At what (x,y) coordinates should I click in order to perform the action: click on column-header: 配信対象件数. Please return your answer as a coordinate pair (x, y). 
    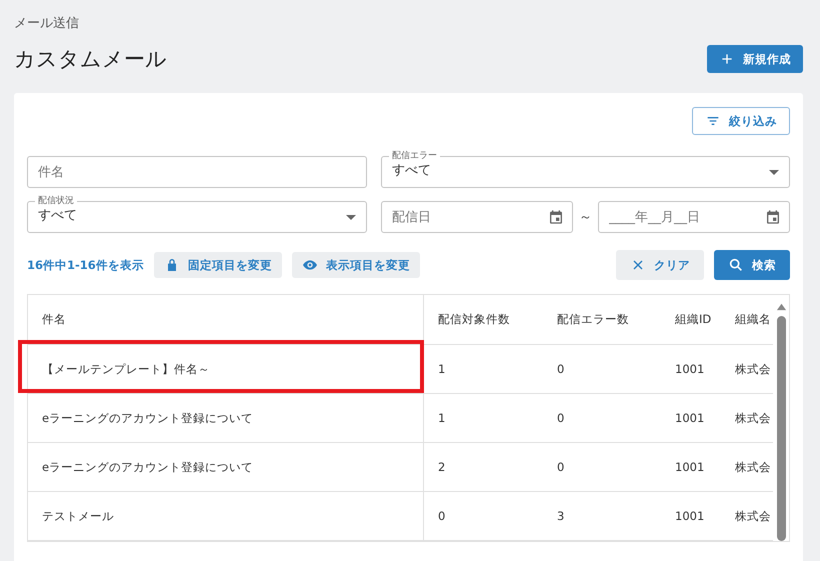
    Looking at the image, I should click on (474, 319).